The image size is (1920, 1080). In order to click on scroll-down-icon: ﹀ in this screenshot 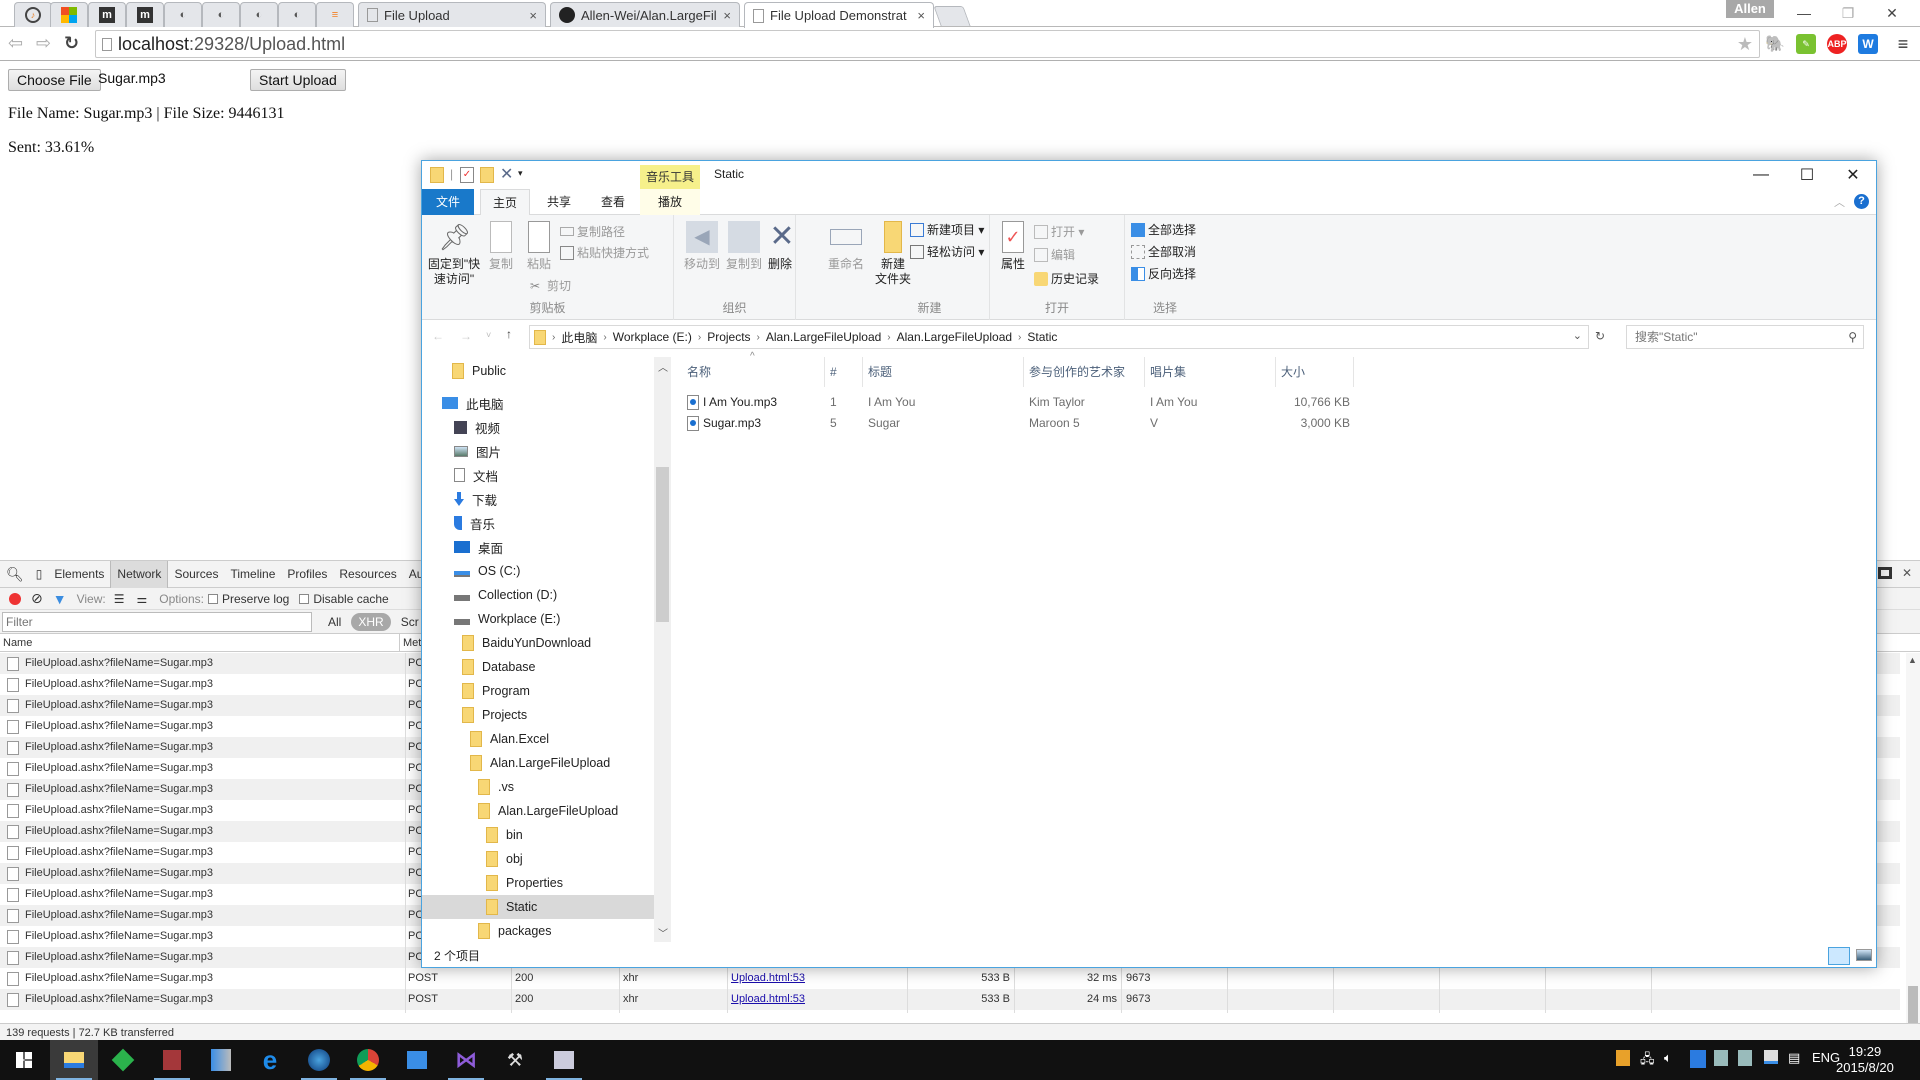, I will do `click(663, 932)`.